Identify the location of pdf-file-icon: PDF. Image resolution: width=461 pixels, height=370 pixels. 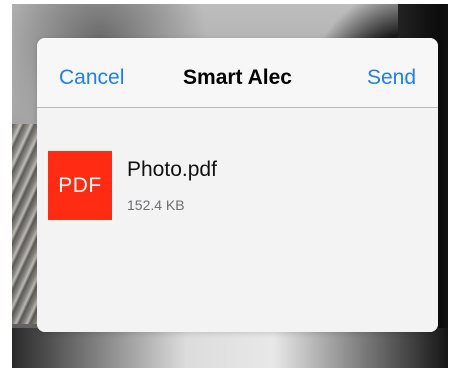
(80, 185).